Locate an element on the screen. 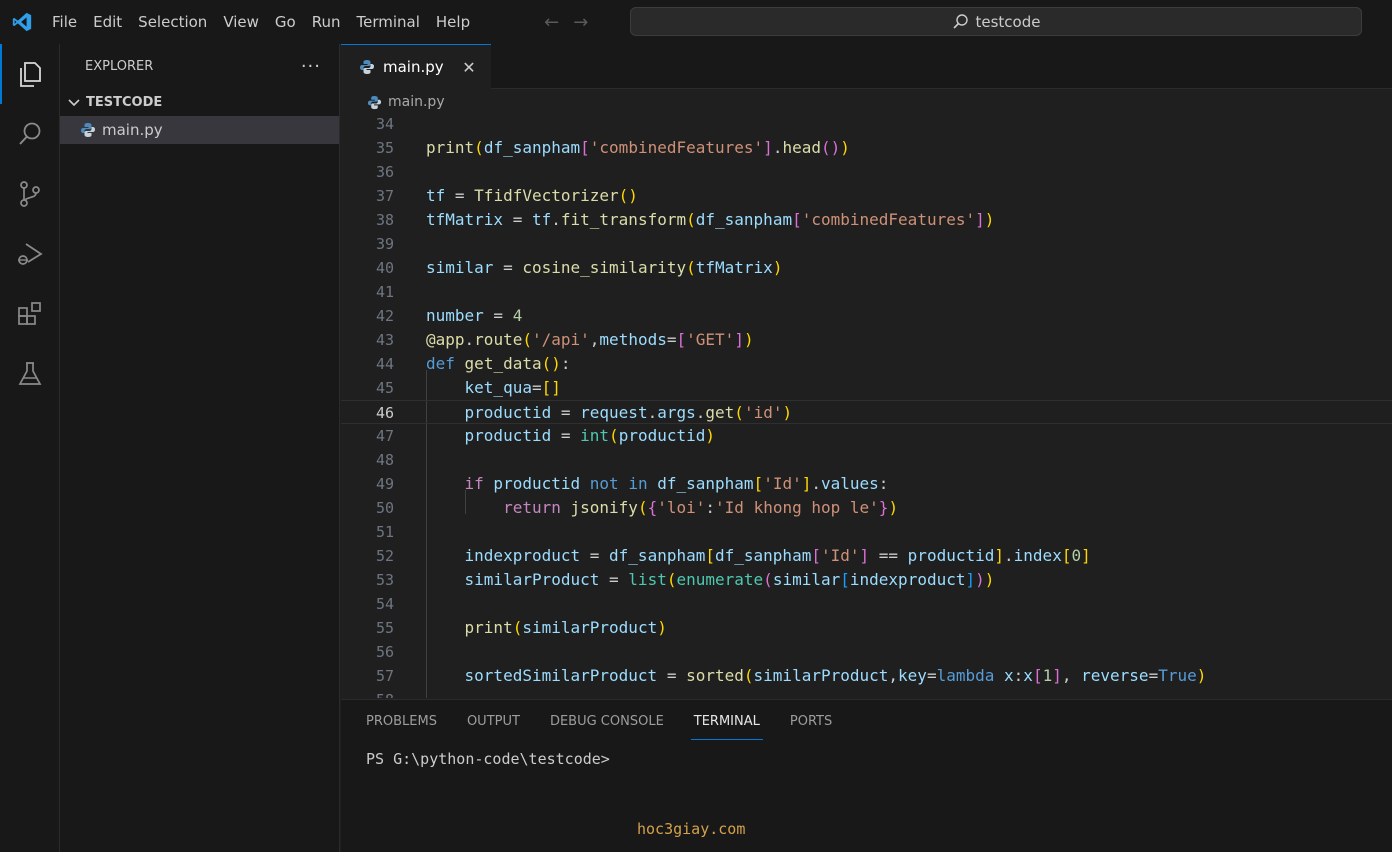 This screenshot has height=852, width=1392. search-icon is located at coordinates (30, 134).